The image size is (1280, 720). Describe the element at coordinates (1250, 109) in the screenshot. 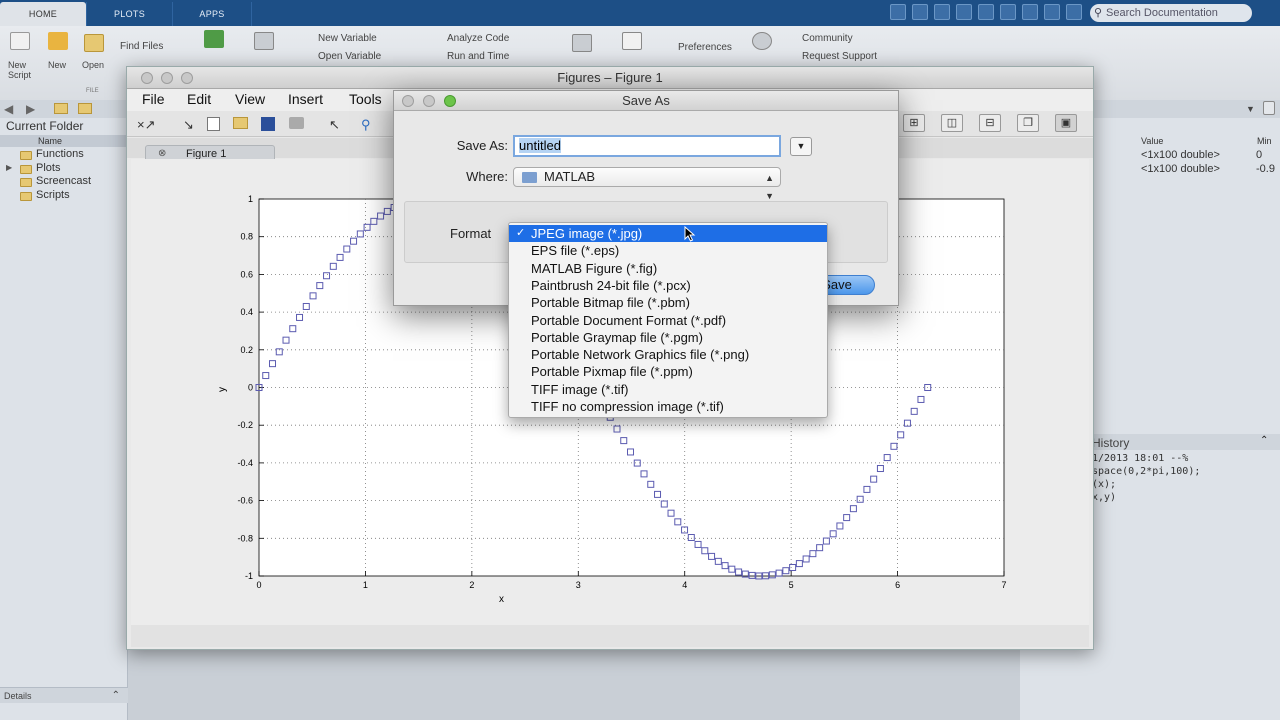

I see `dropdown-arrow-icon: ▼` at that location.